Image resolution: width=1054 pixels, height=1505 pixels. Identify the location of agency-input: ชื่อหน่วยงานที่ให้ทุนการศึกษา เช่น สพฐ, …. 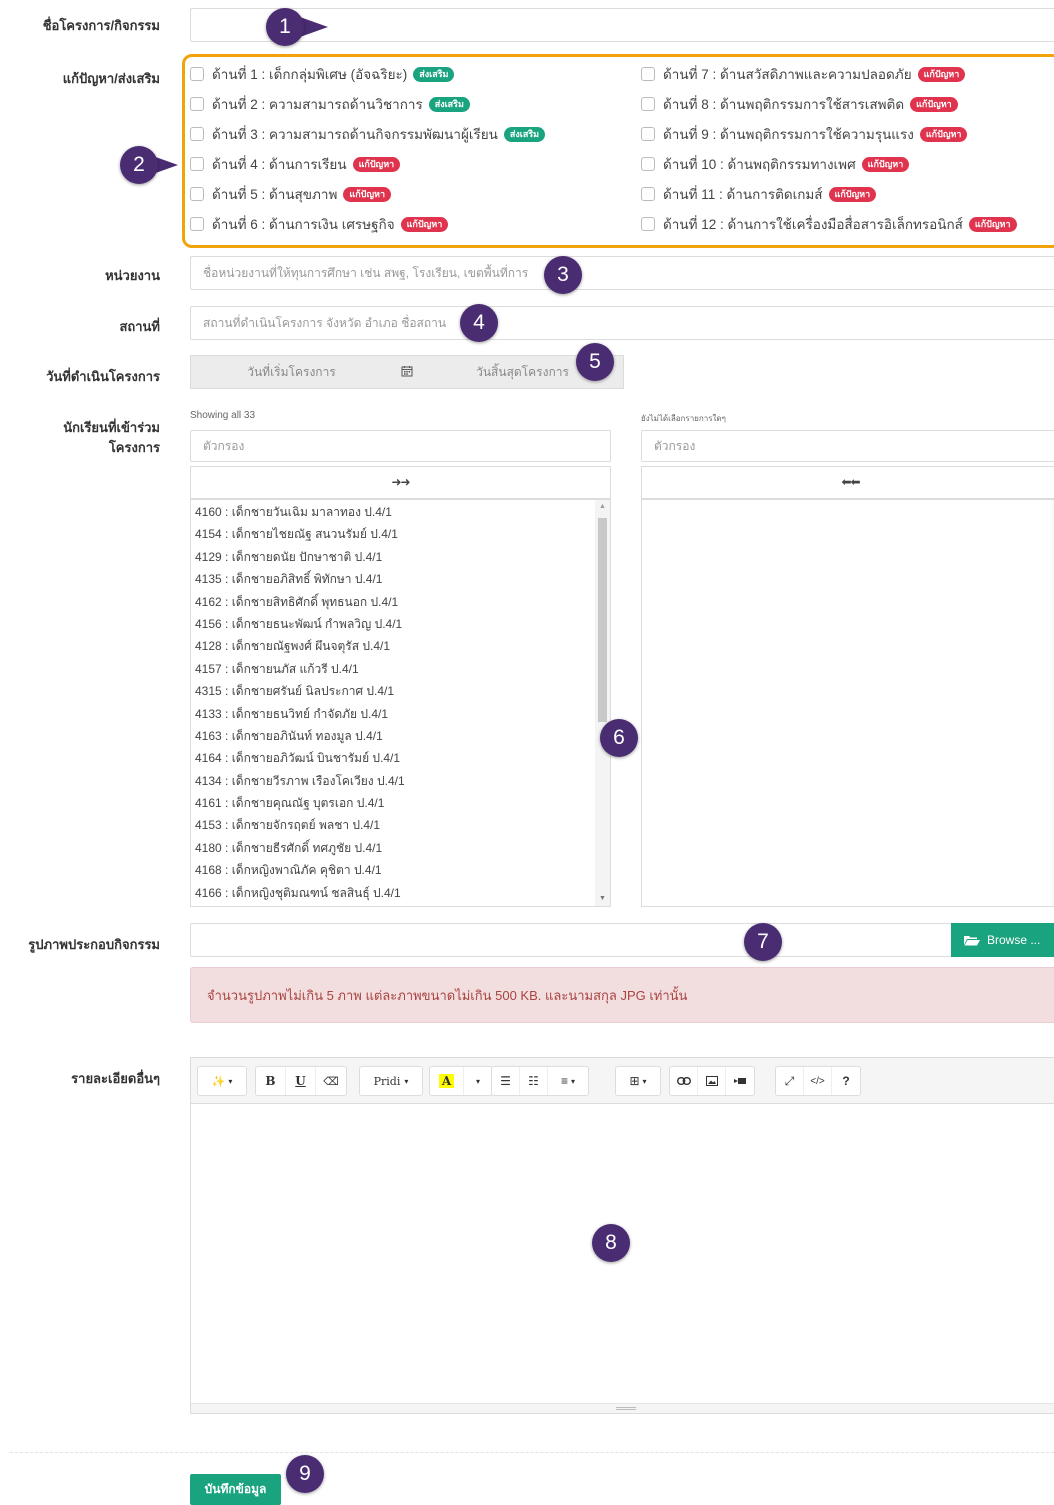
(622, 273).